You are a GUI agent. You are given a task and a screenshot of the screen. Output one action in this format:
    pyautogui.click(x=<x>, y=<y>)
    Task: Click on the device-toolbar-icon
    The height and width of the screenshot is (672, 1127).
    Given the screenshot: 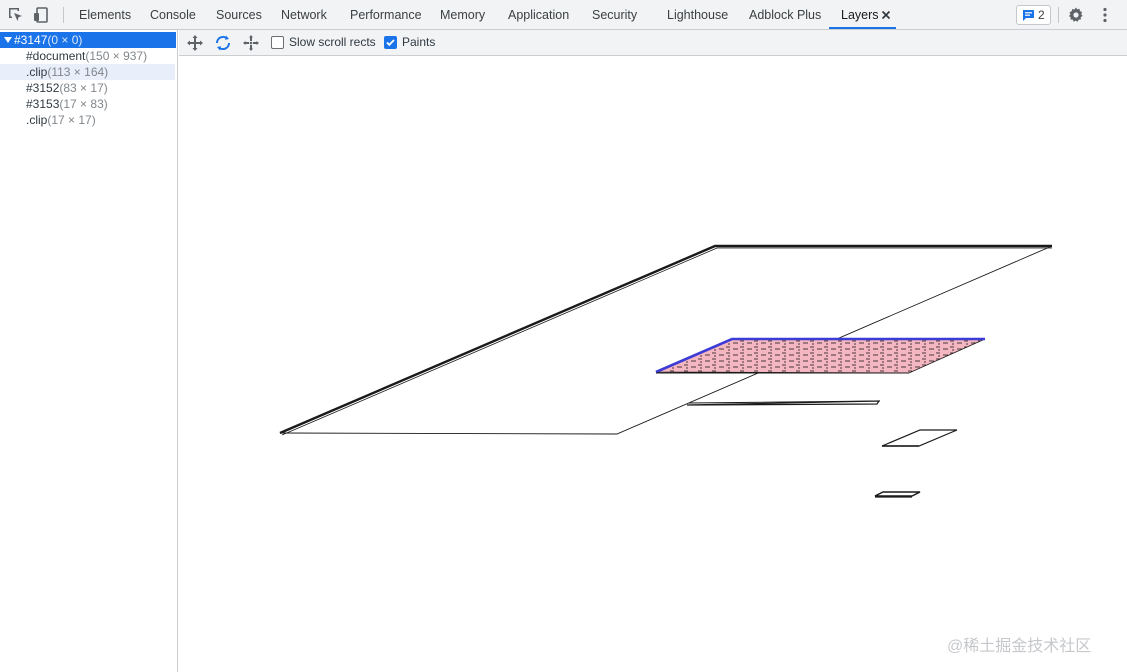 What is the action you would take?
    pyautogui.click(x=41, y=15)
    